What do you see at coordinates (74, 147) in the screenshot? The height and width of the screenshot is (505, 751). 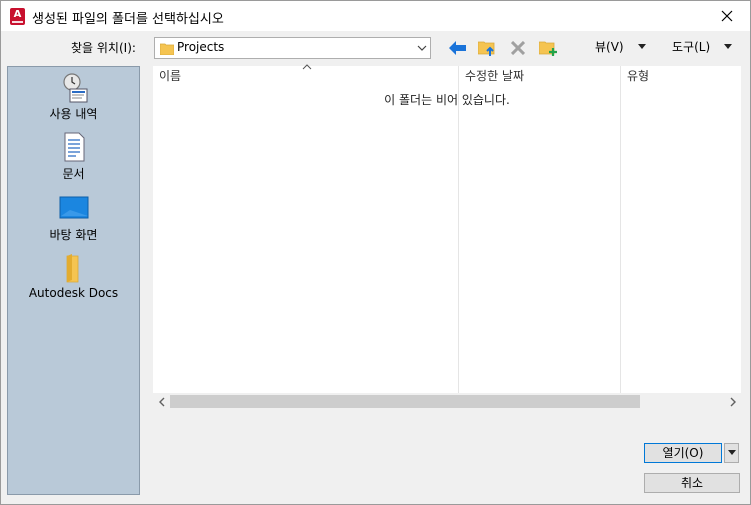 I see `documents-icon` at bounding box center [74, 147].